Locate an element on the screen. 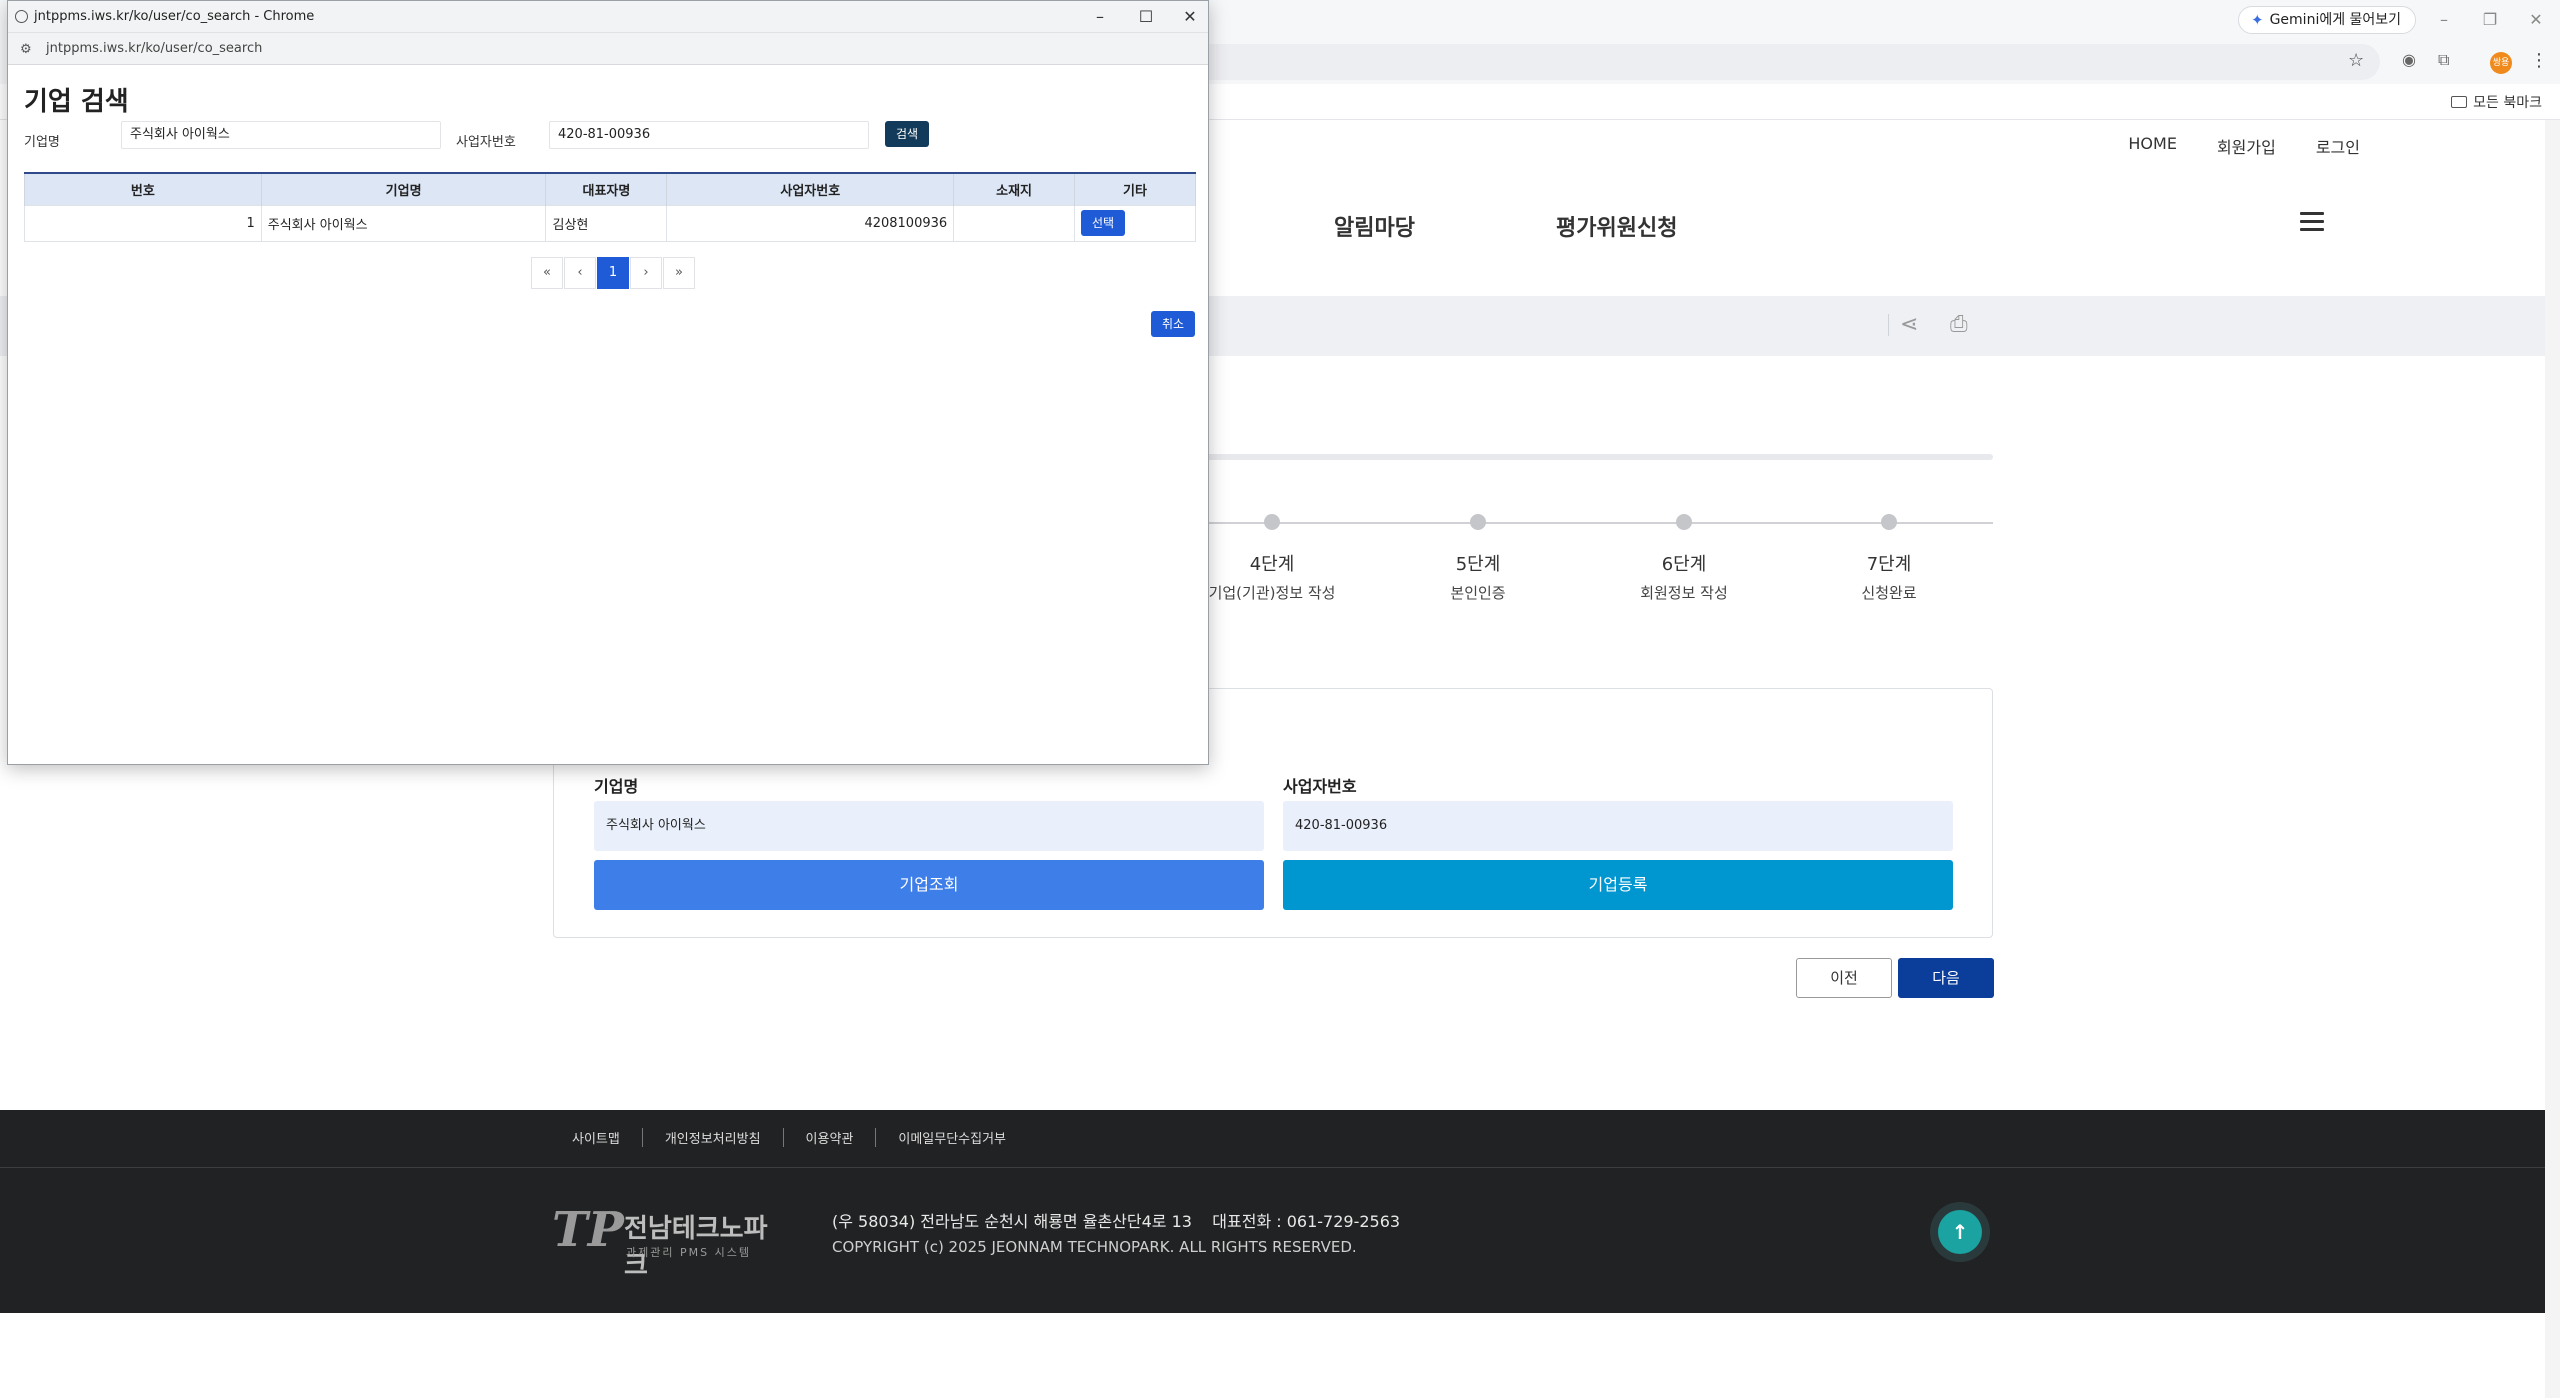 This screenshot has height=1398, width=2560. all-bookmarks-button: 모든 북마크 is located at coordinates (2496, 102).